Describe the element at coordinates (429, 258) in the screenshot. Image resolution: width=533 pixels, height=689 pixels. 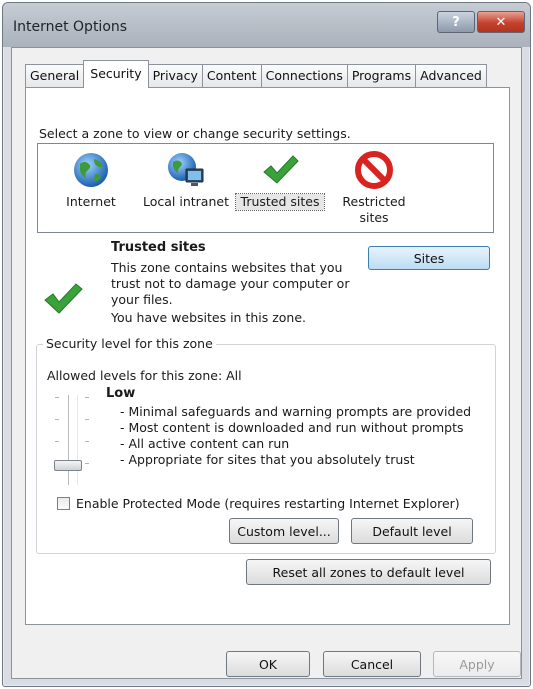
I see `sites-button: Sites` at that location.